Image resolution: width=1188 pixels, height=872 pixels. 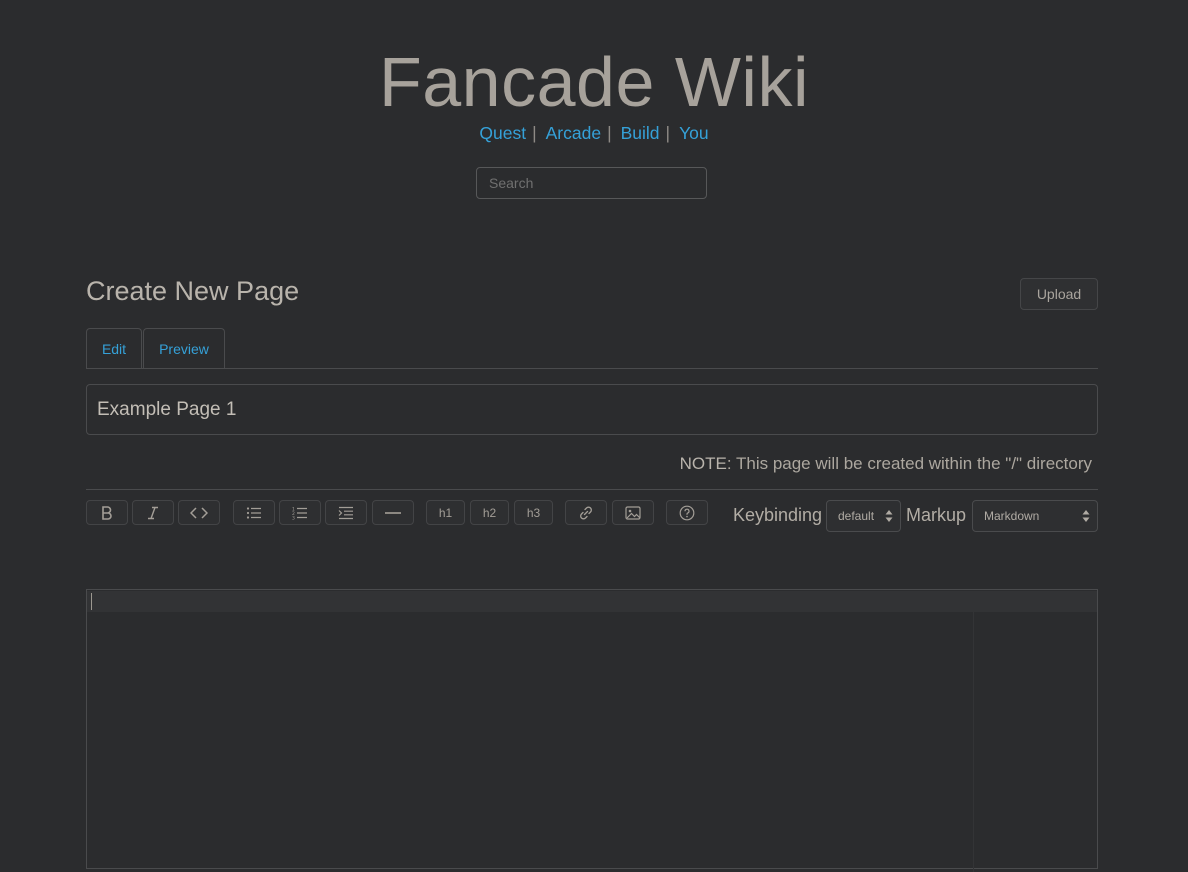 I want to click on tab-preview: Preview, so click(x=184, y=348).